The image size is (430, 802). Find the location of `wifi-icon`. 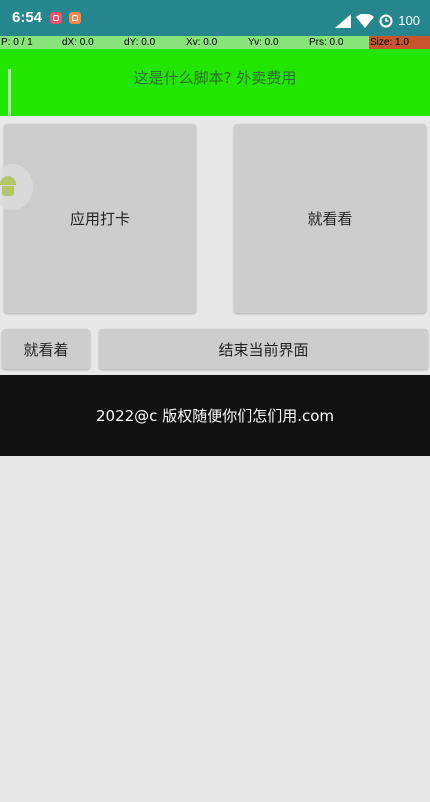

wifi-icon is located at coordinates (365, 20).